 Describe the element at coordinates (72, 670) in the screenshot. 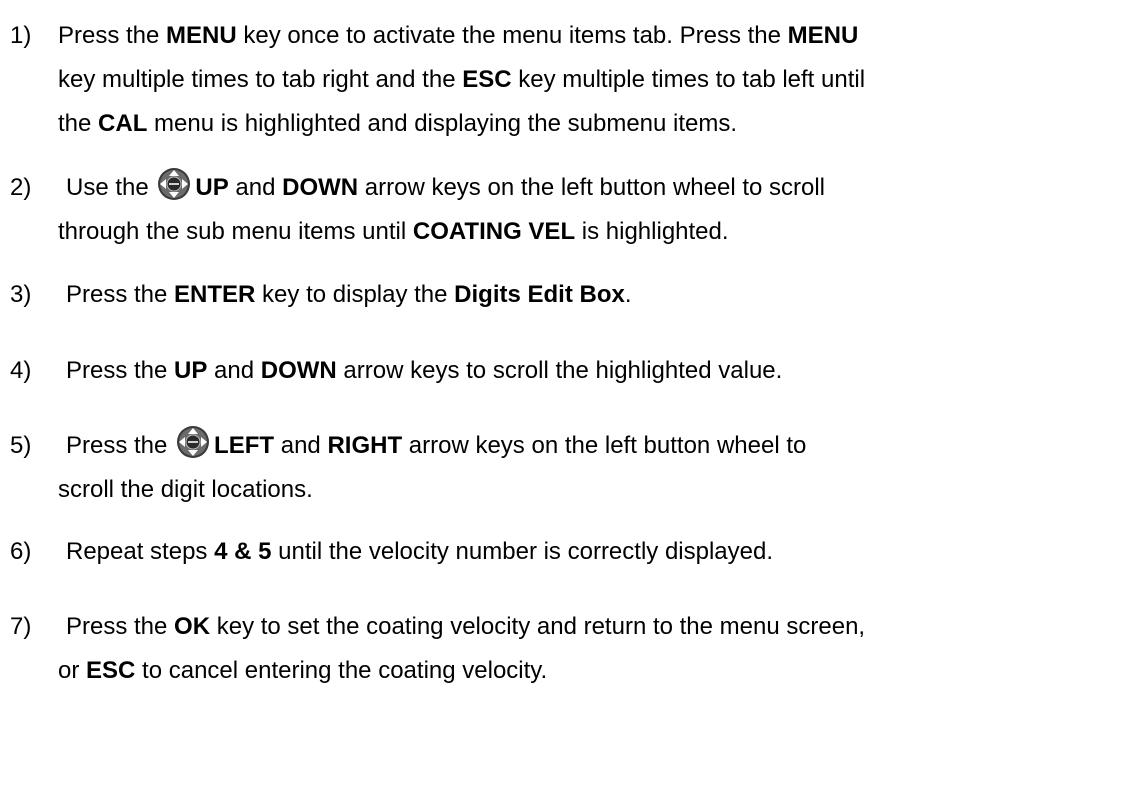

I see `step-text: or` at that location.